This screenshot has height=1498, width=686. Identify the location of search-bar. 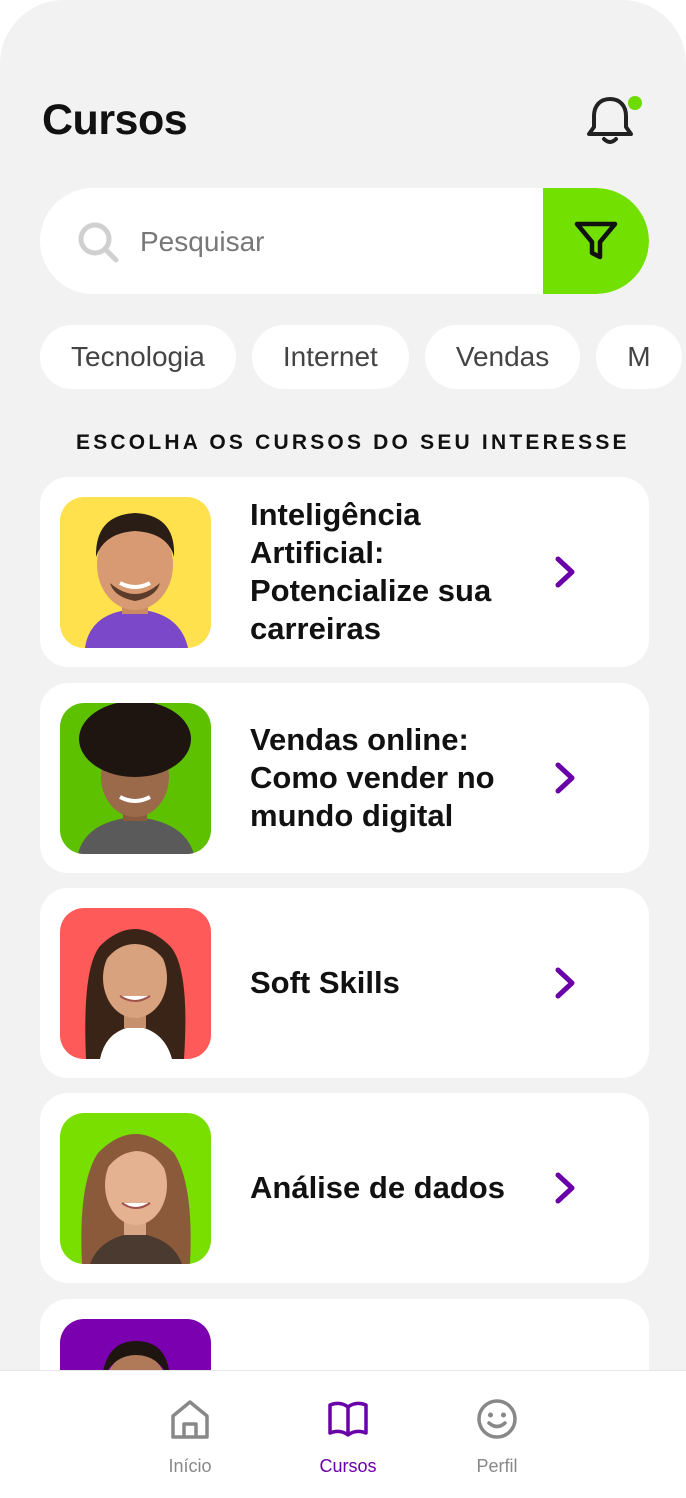
(344, 241).